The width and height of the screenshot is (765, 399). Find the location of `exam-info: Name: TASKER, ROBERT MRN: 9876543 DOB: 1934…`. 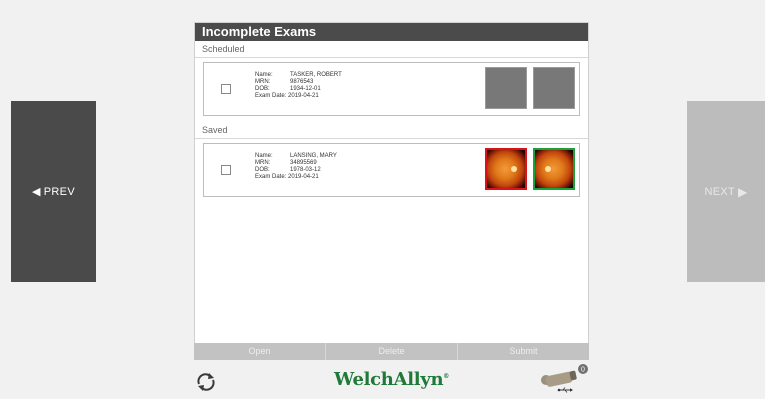

exam-info: Name: TASKER, ROBERT MRN: 9876543 DOB: 1934… is located at coordinates (298, 86).